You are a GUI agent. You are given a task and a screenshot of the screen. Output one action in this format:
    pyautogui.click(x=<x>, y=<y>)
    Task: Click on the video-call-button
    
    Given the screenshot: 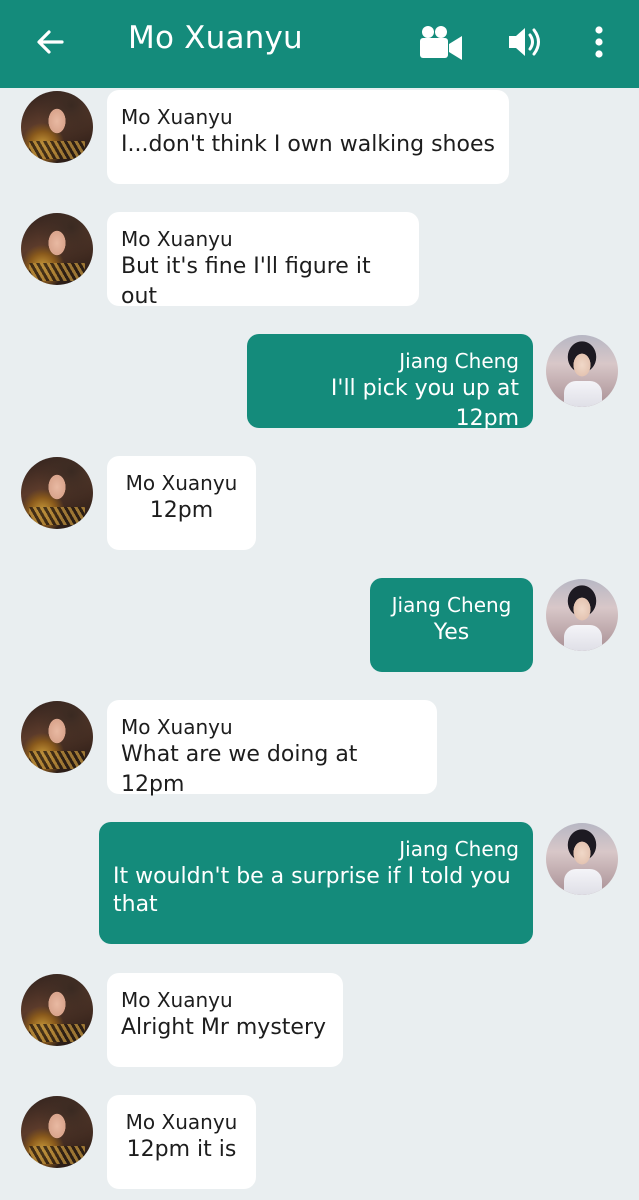 What is the action you would take?
    pyautogui.click(x=440, y=42)
    